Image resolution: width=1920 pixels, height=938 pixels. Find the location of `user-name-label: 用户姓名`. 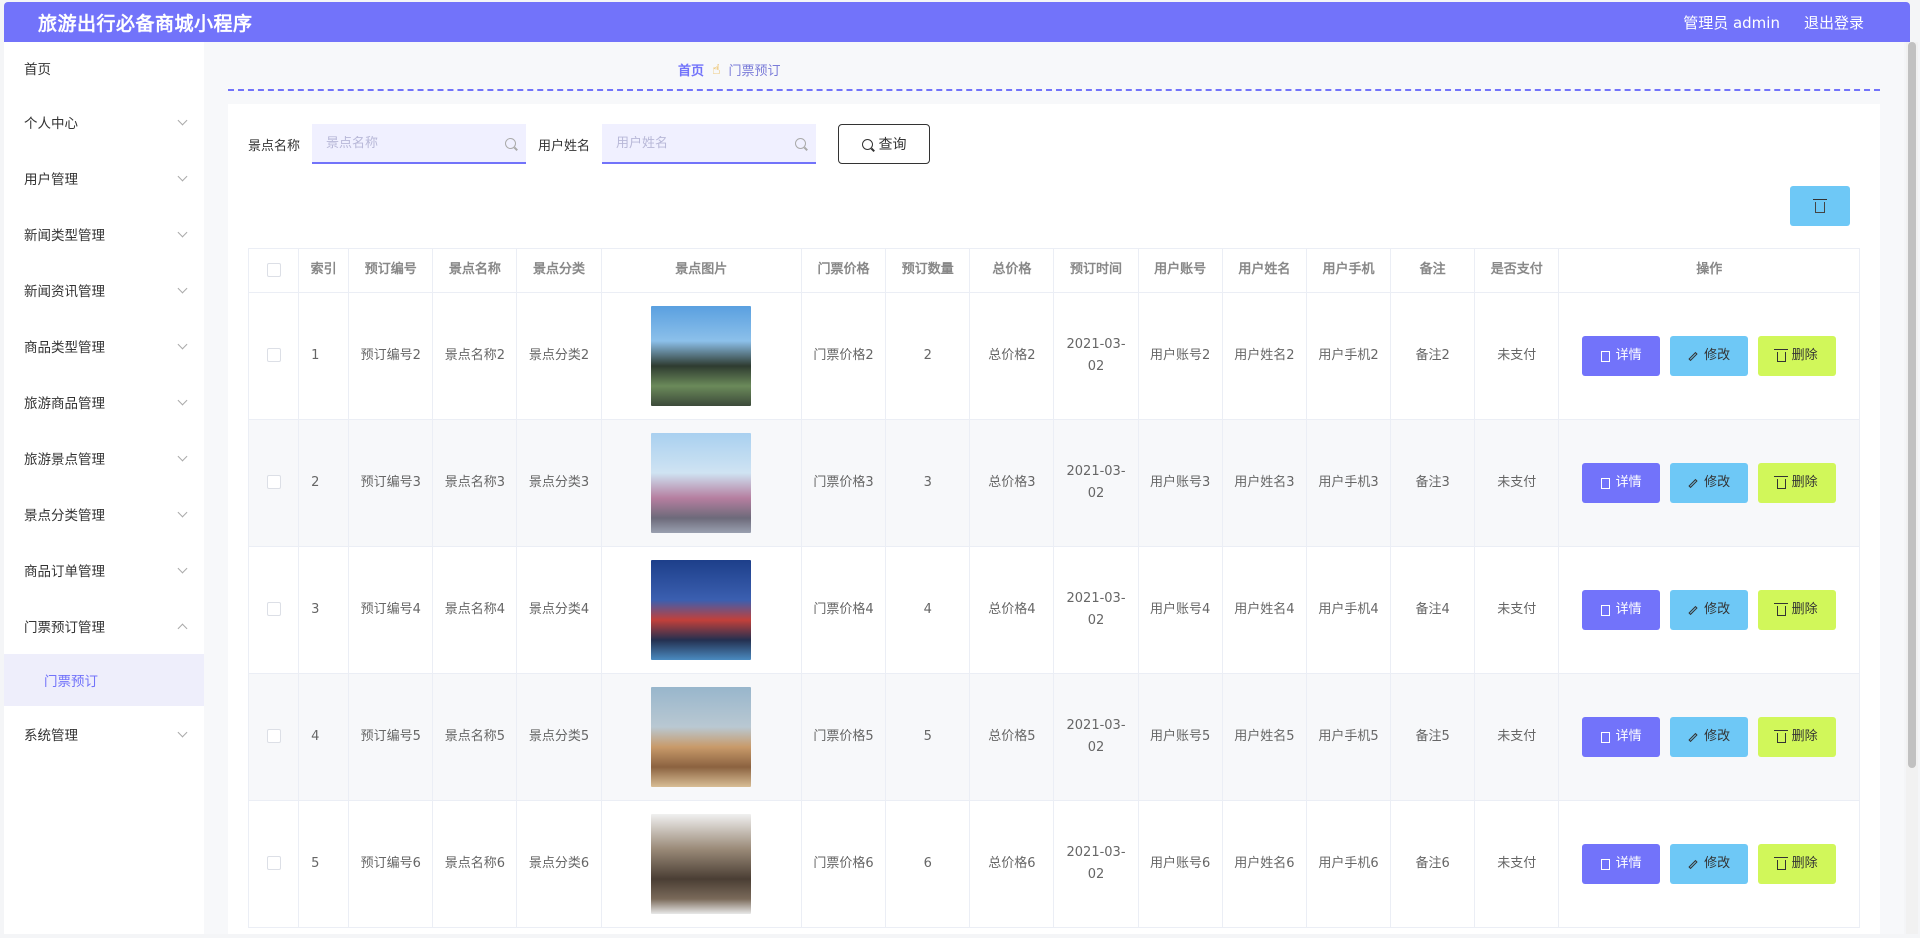

user-name-label: 用户姓名 is located at coordinates (564, 146).